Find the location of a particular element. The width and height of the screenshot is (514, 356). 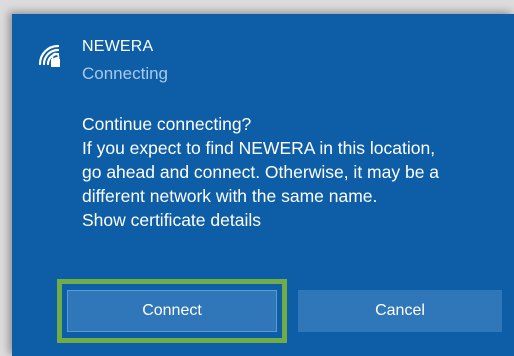

wifi-secured-icon is located at coordinates (49, 55).